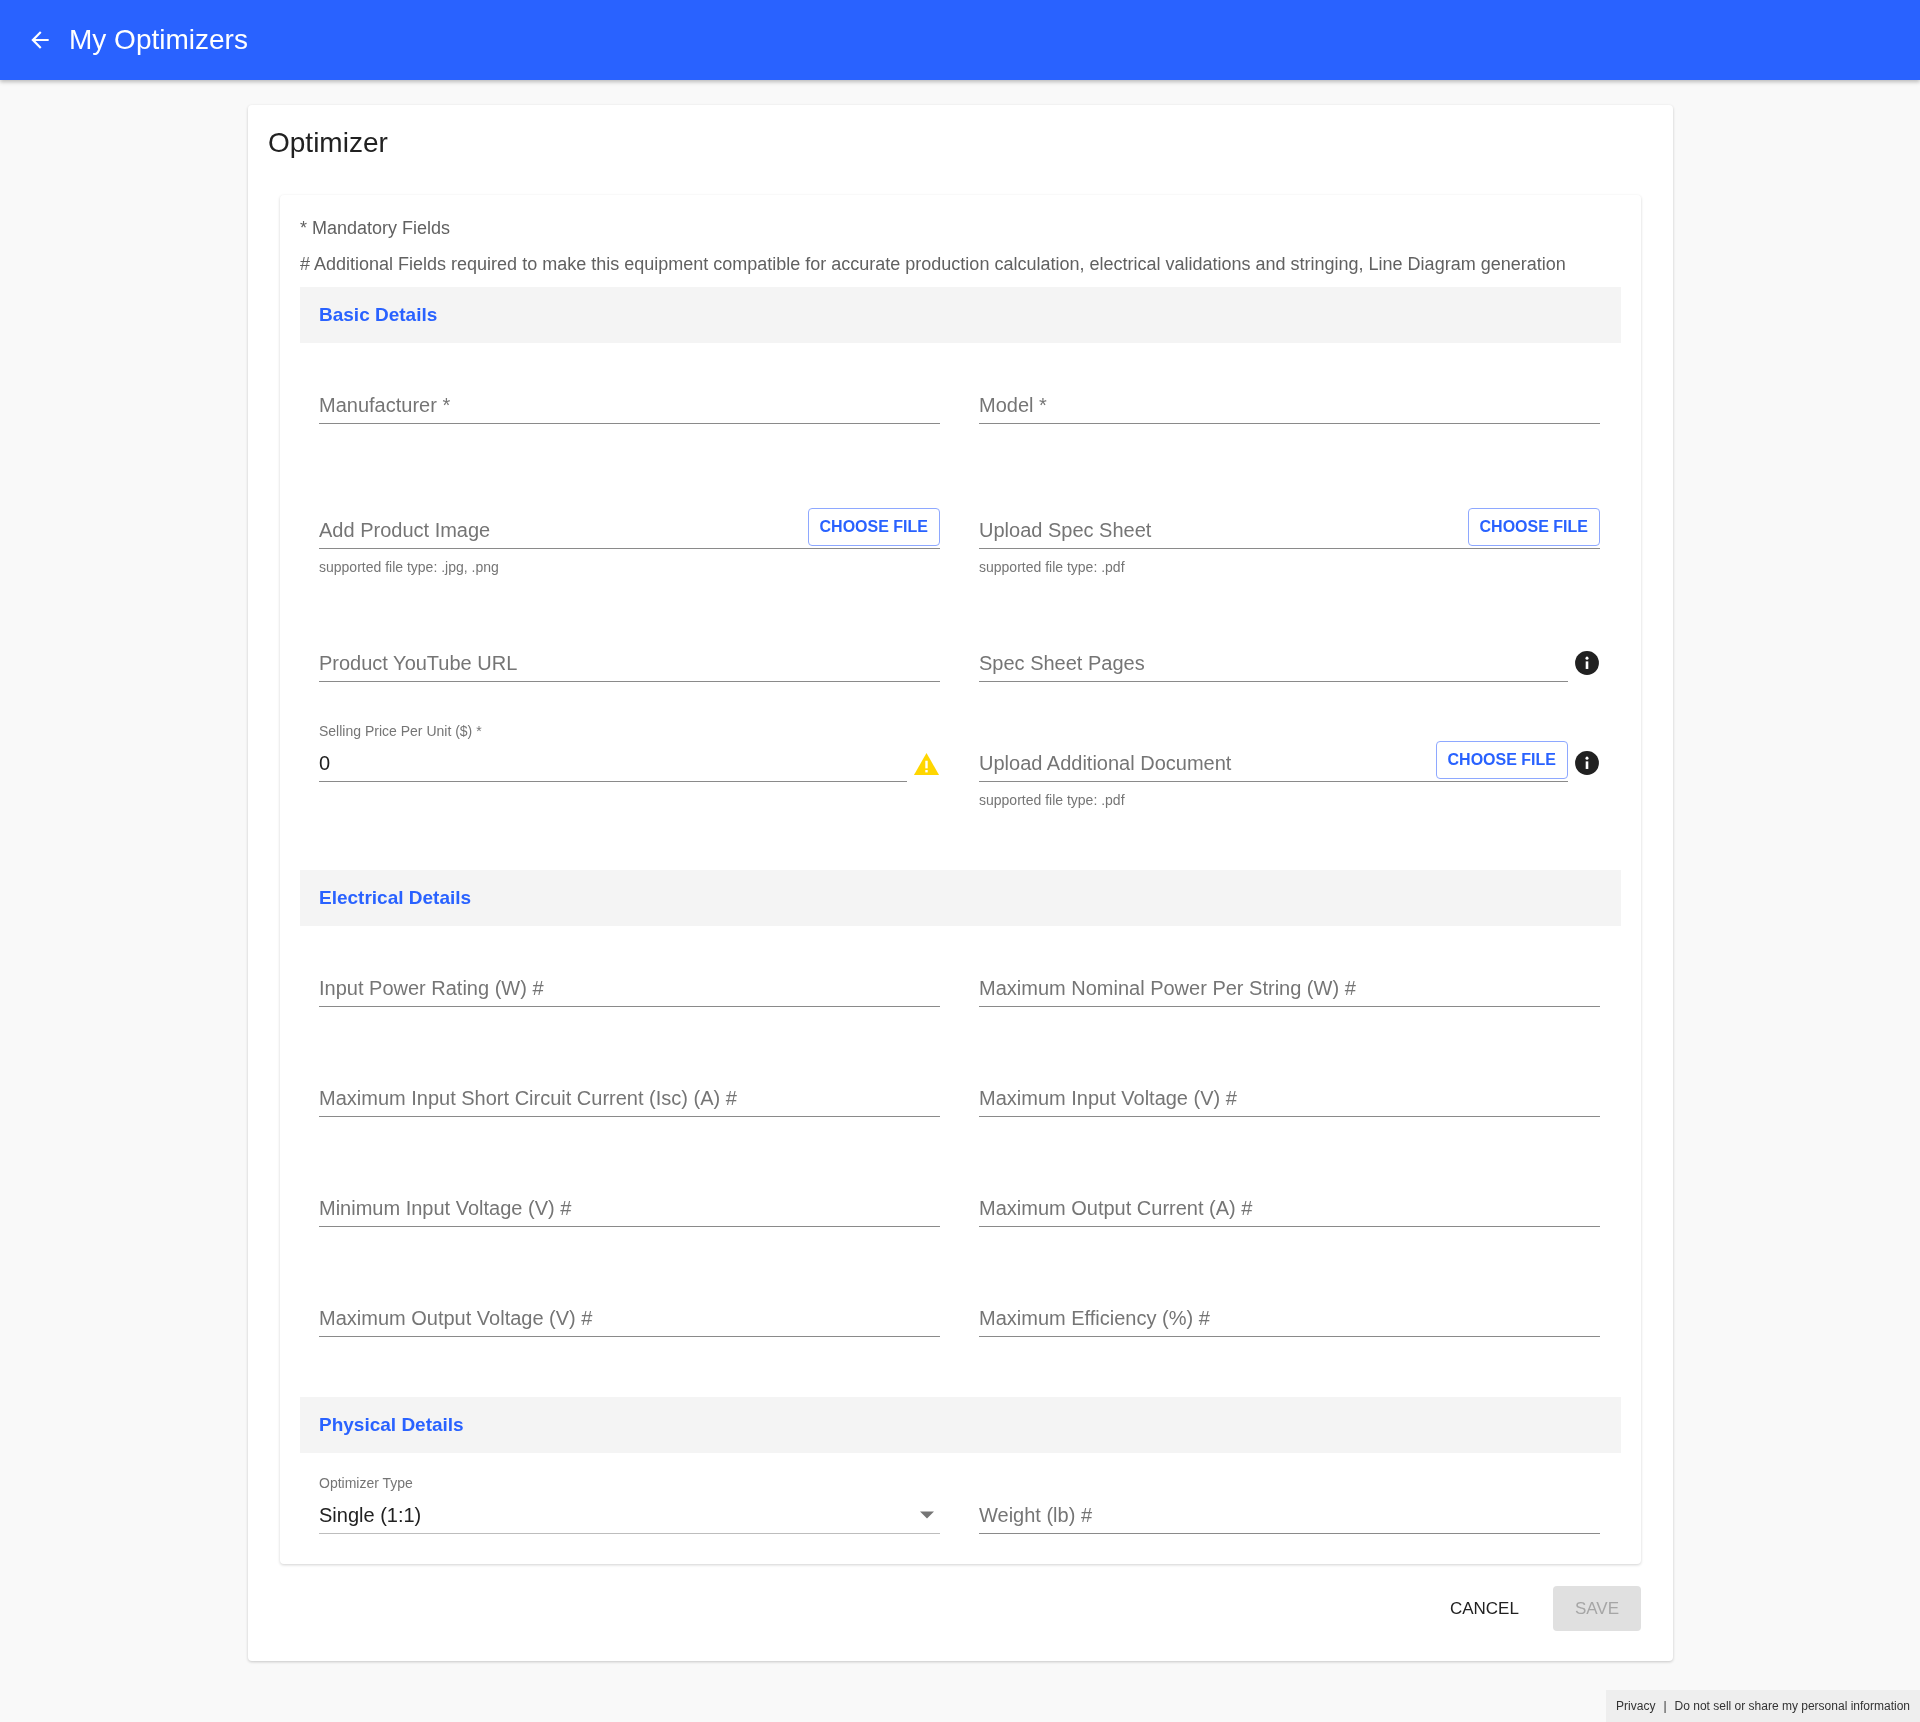  Describe the element at coordinates (563, 530) in the screenshot. I see `file-field: Add Product Image` at that location.